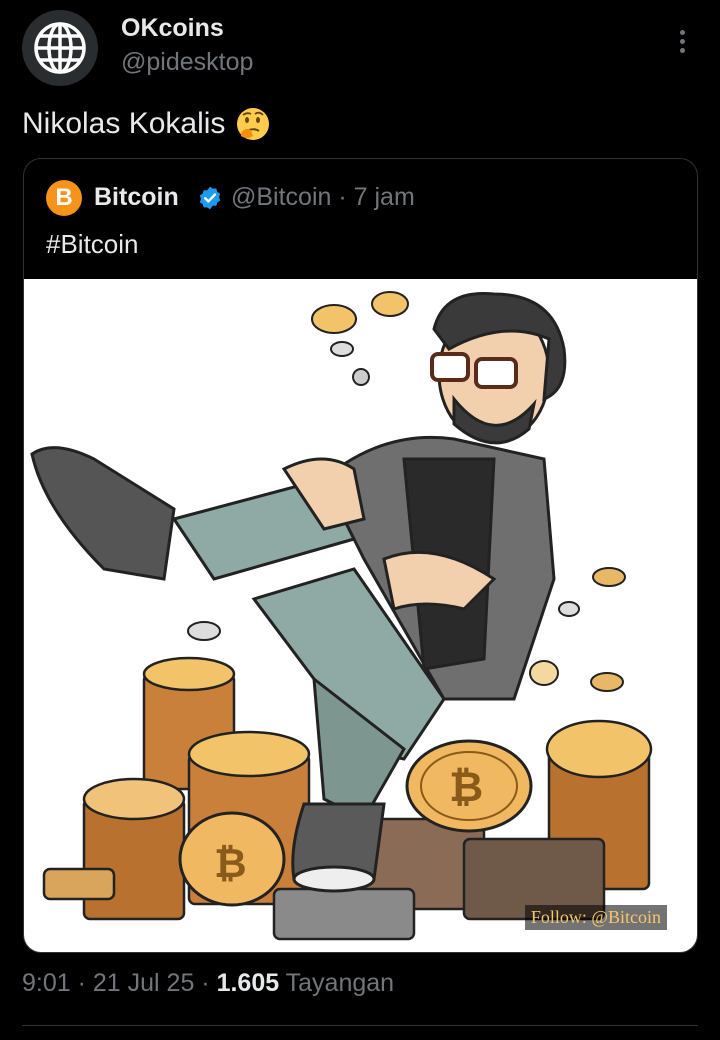  Describe the element at coordinates (253, 124) in the screenshot. I see `thinking-face-icon` at that location.